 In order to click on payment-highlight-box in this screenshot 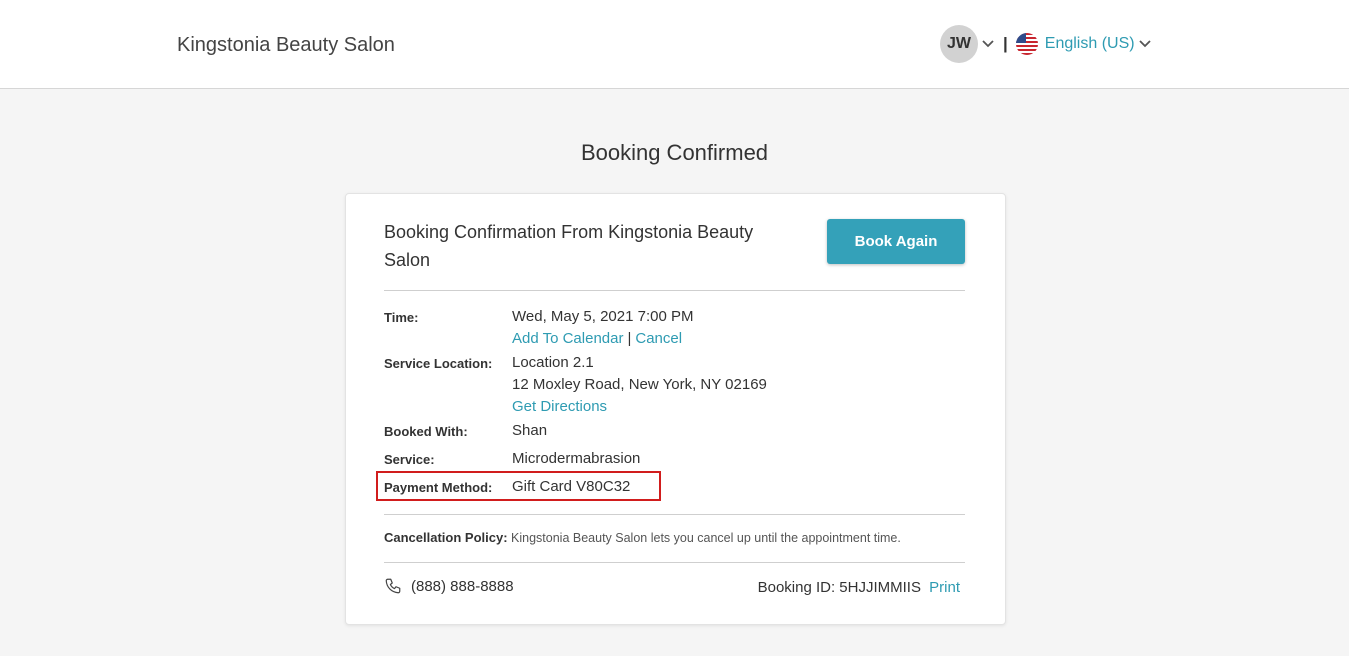, I will do `click(518, 486)`.